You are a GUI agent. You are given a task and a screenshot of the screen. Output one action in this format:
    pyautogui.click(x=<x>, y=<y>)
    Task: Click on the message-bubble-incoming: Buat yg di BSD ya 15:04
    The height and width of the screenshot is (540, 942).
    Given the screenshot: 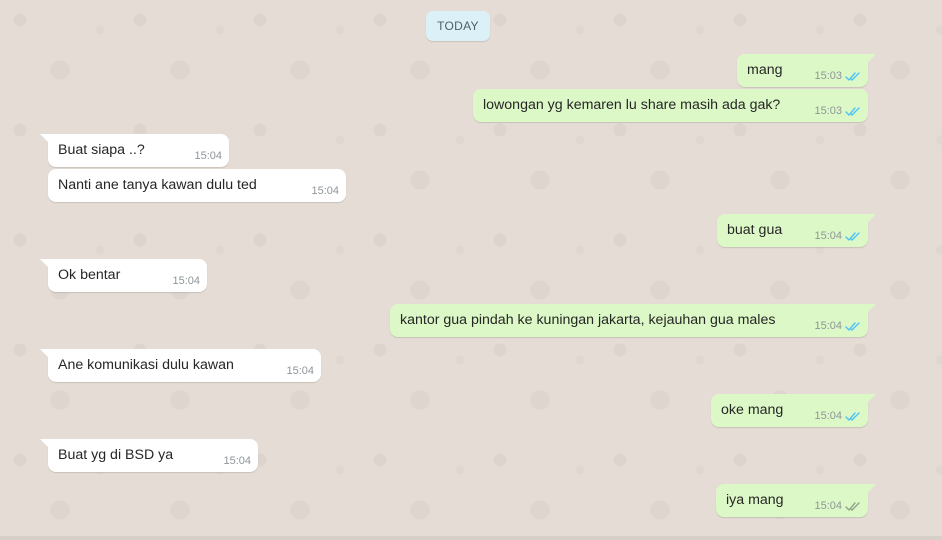 What is the action you would take?
    pyautogui.click(x=149, y=455)
    